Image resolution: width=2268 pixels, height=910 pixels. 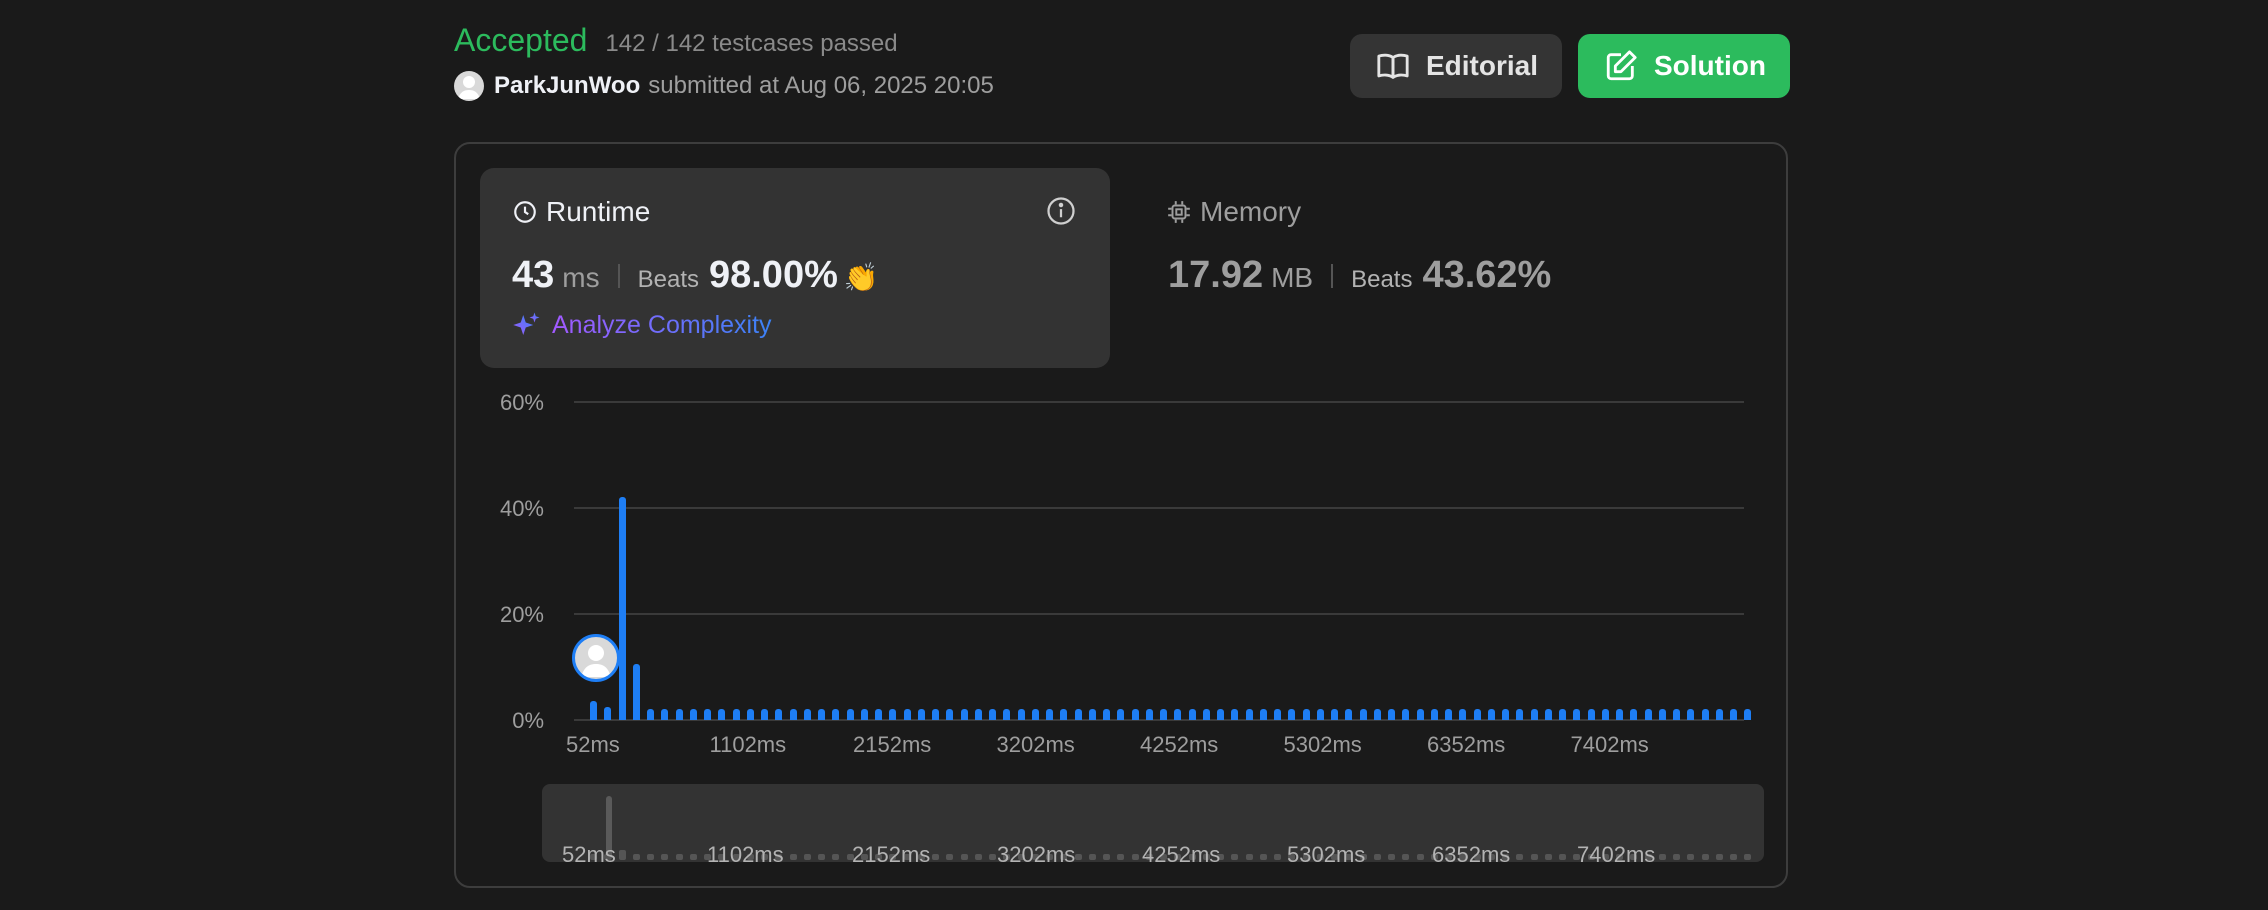 What do you see at coordinates (567, 86) in the screenshot?
I see `username-link: ParkJunWoo` at bounding box center [567, 86].